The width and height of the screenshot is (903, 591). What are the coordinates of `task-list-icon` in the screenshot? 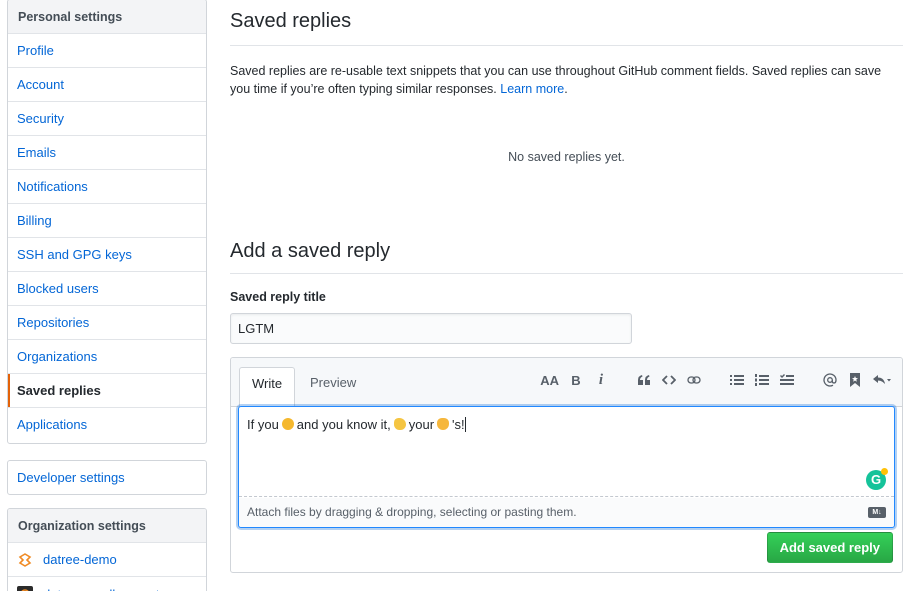 It's located at (787, 380).